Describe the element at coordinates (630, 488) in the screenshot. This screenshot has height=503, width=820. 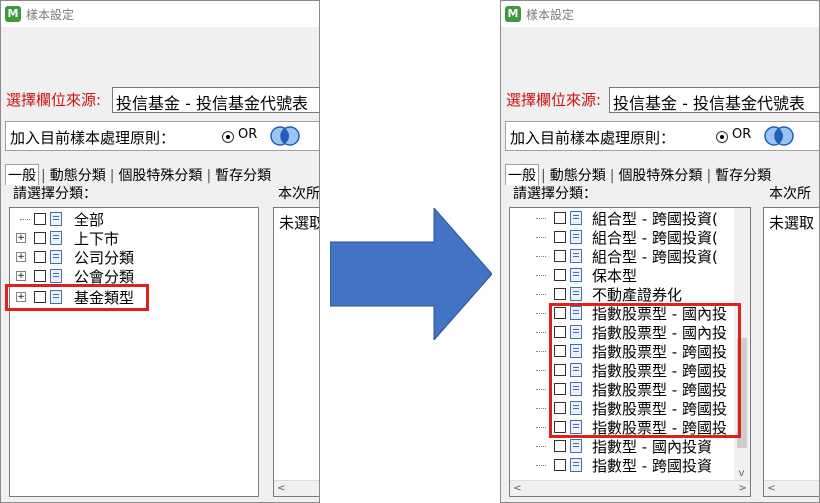
I see `horizontal-scrollbar: < >` at that location.